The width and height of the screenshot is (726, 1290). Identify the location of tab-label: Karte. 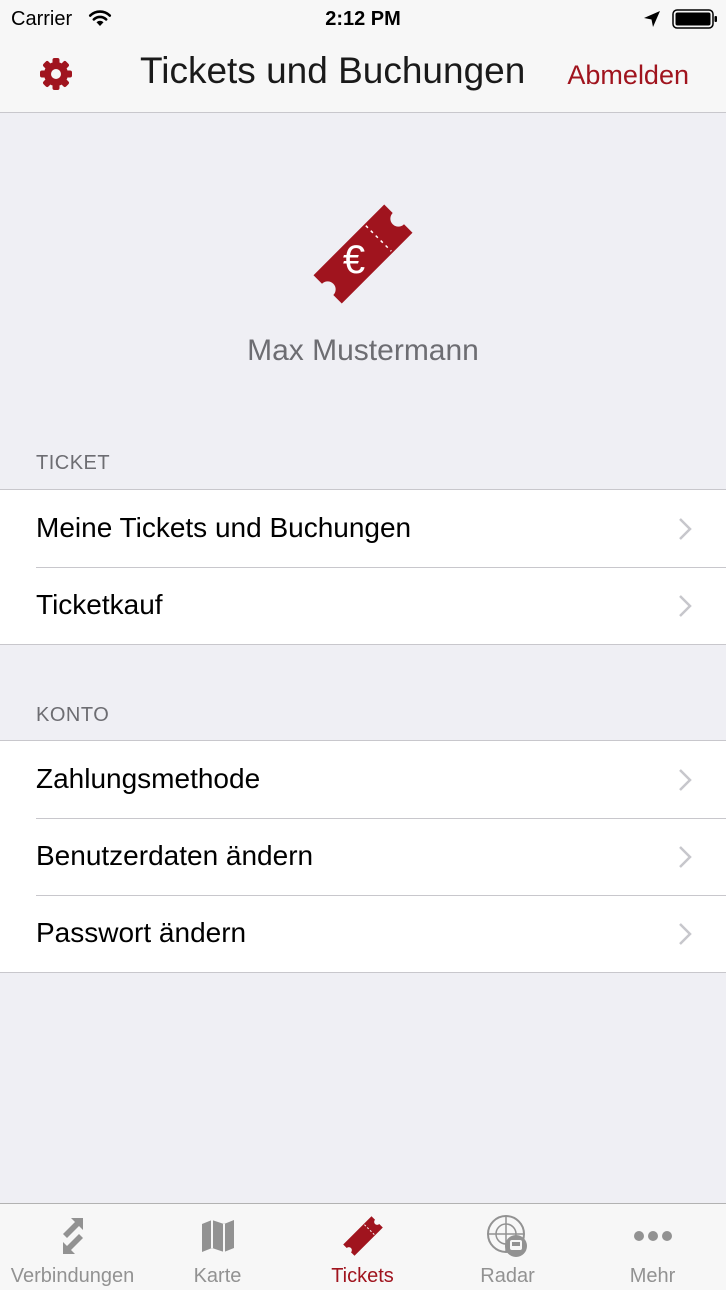
(217, 1276).